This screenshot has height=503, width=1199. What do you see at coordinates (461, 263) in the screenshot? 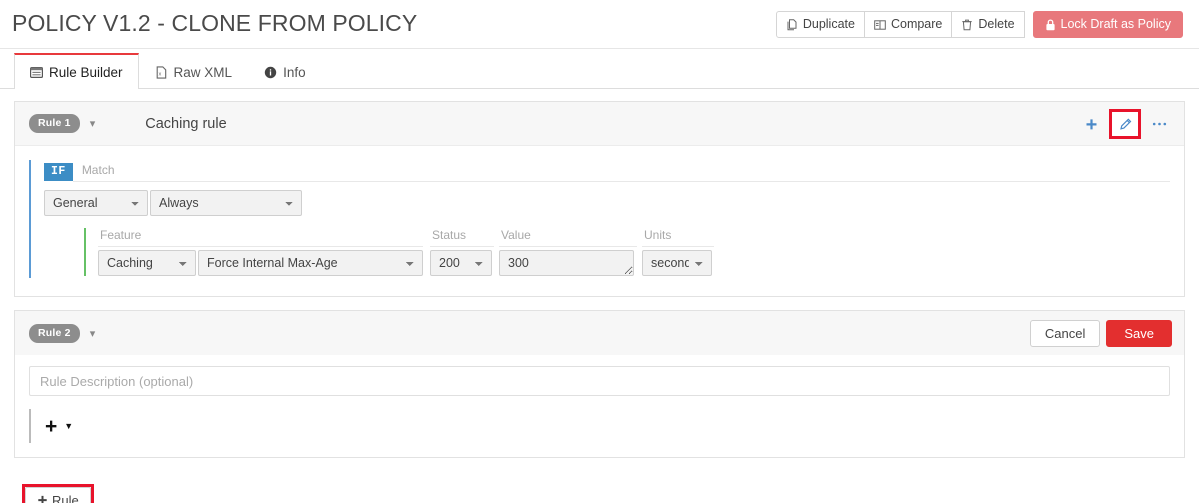
I see `status-select: 200` at bounding box center [461, 263].